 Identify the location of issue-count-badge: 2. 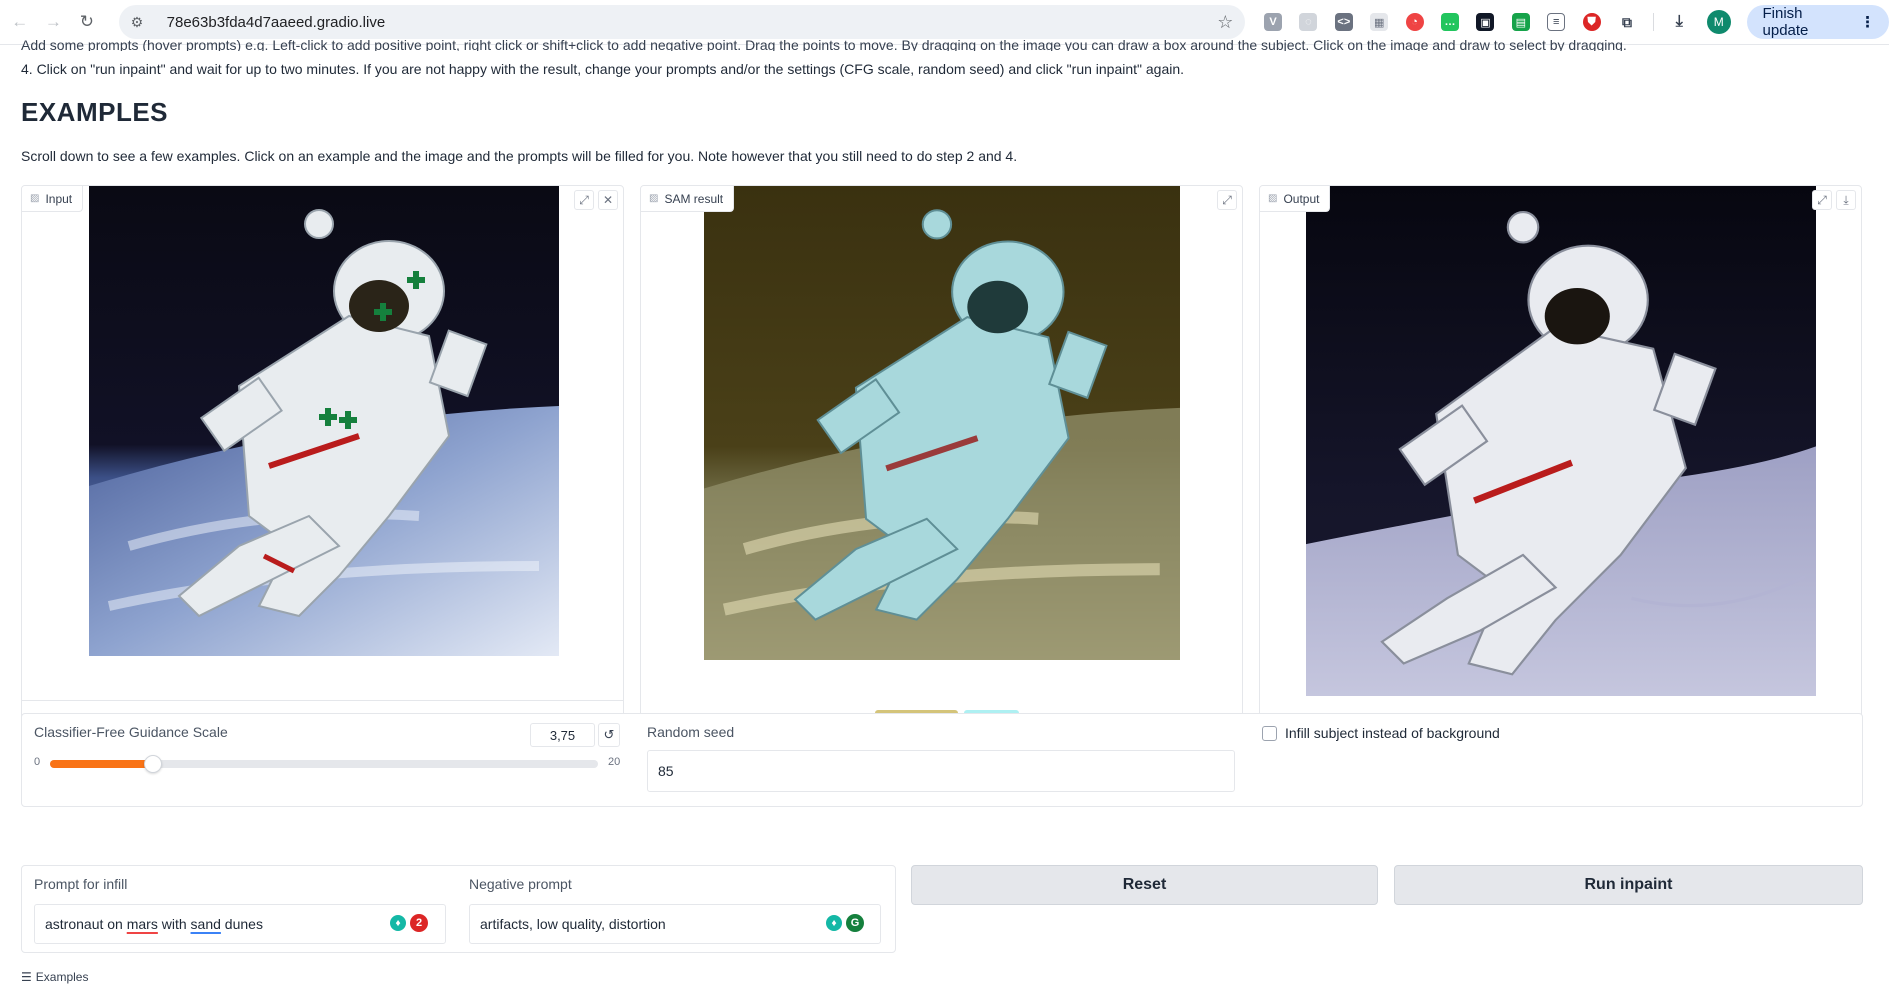
(419, 923).